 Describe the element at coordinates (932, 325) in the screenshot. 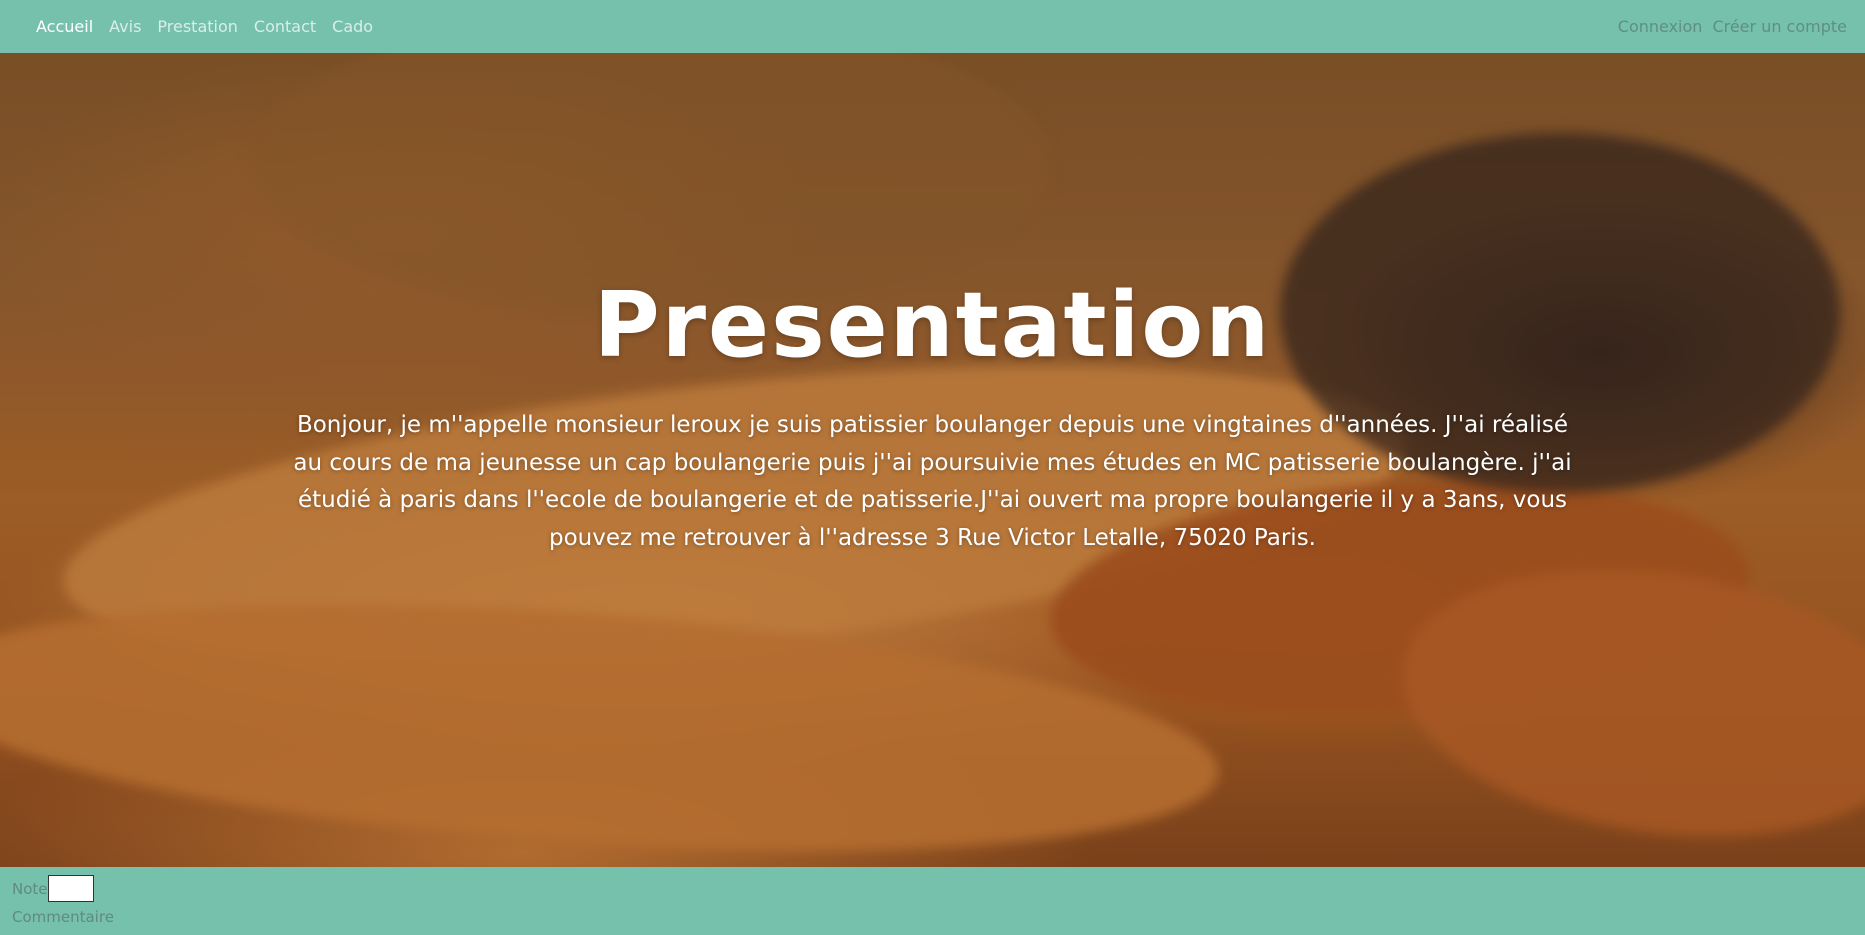

I see `page-title: Presentation` at that location.